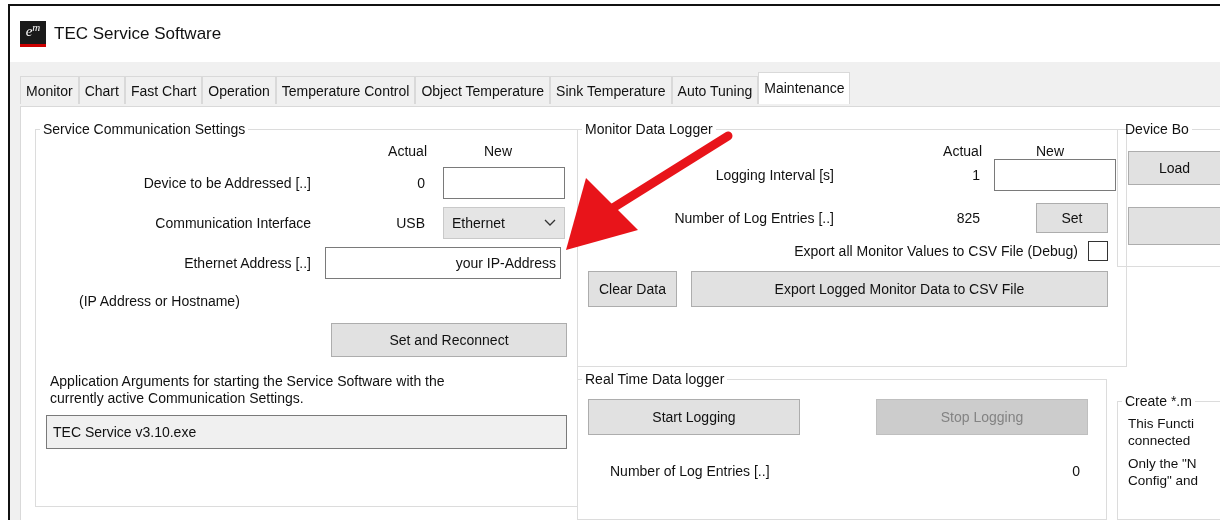  I want to click on group-title: Create *.m, so click(1158, 401).